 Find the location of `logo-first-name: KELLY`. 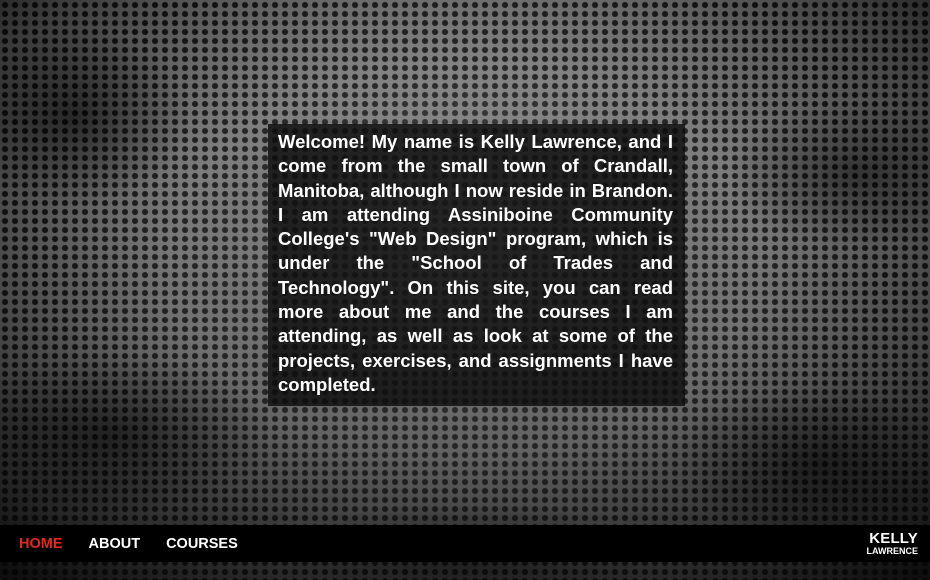

logo-first-name: KELLY is located at coordinates (893, 538).